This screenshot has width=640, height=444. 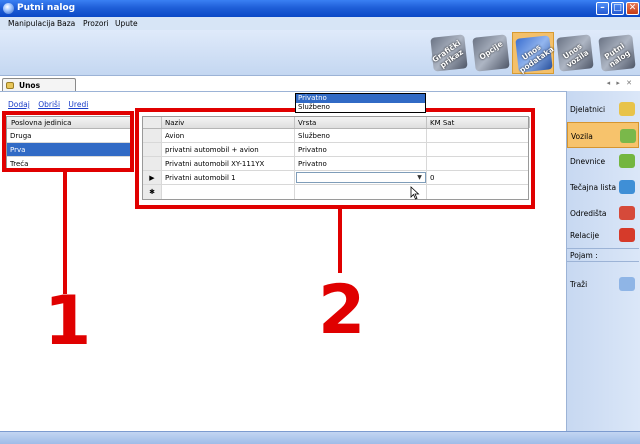 What do you see at coordinates (628, 136) in the screenshot?
I see `vehicles-icon` at bounding box center [628, 136].